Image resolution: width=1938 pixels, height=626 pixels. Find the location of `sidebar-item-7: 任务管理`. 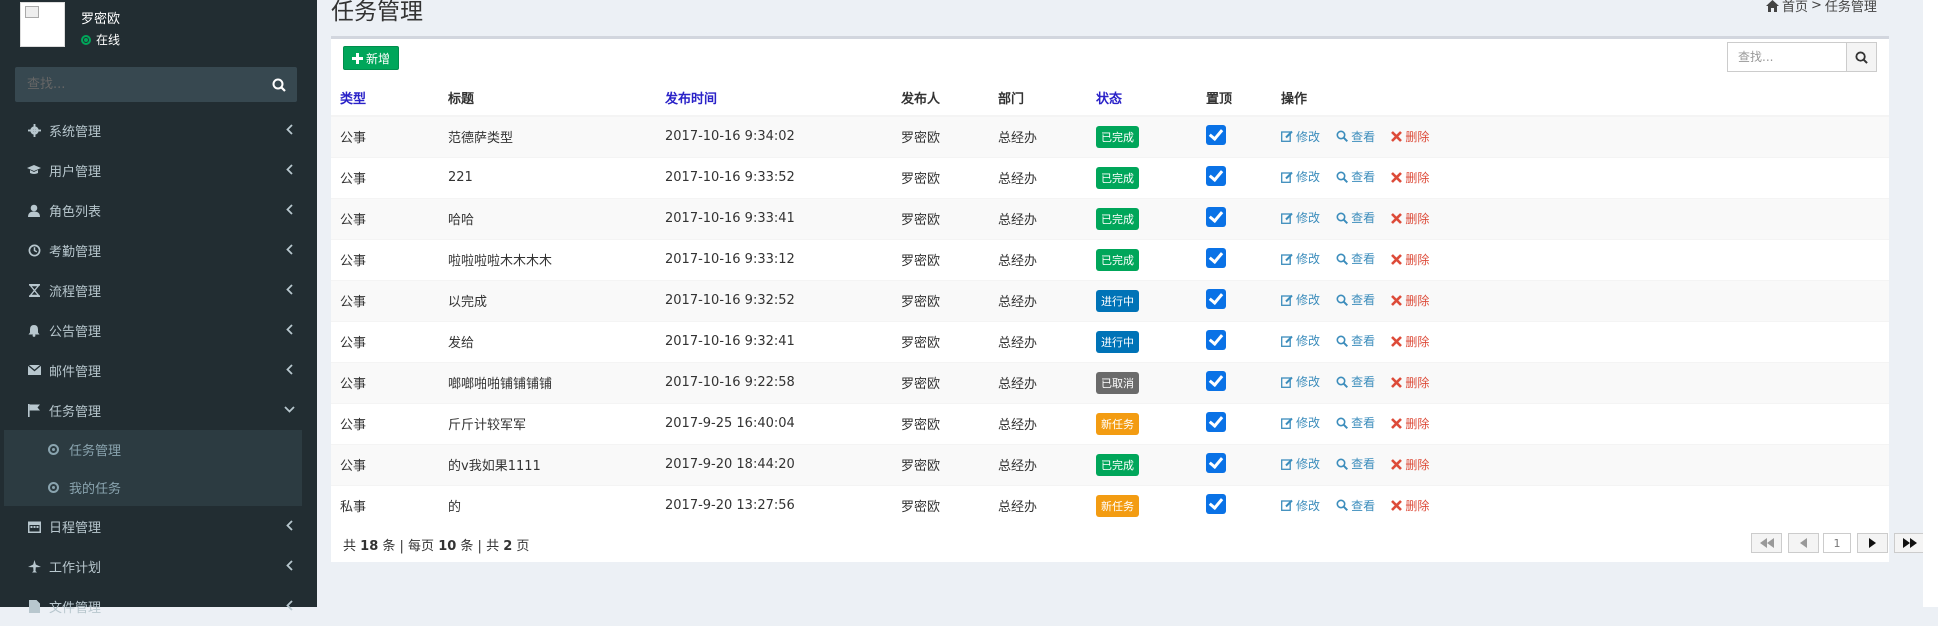

sidebar-item-7: 任务管理 is located at coordinates (158, 410).